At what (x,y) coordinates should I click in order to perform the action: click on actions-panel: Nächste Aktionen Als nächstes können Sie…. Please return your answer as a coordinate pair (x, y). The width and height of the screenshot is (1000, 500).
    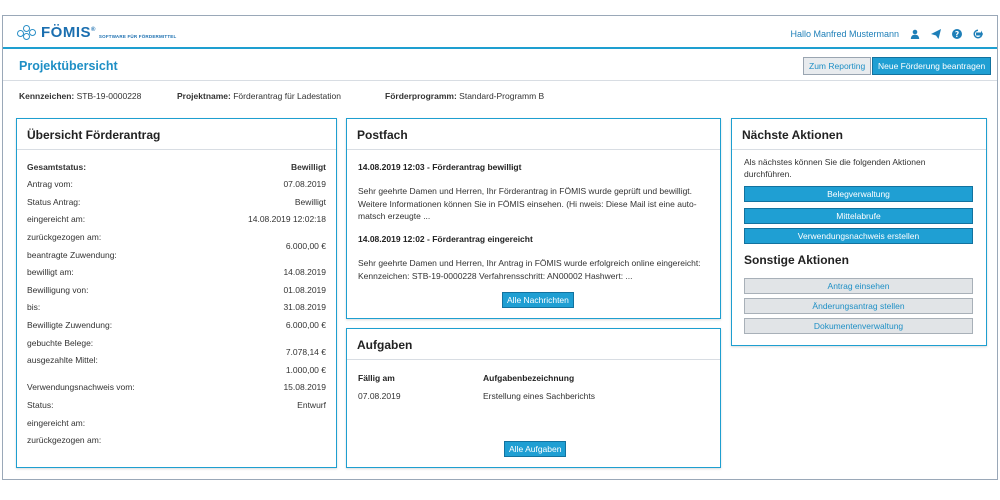
    Looking at the image, I should click on (859, 232).